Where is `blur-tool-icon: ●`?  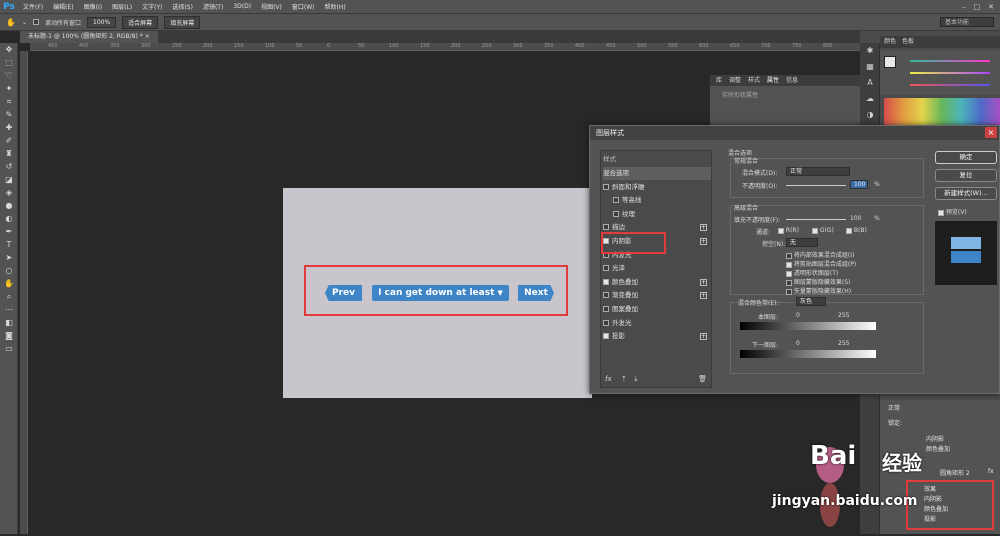
blur-tool-icon: ● is located at coordinates (9, 205).